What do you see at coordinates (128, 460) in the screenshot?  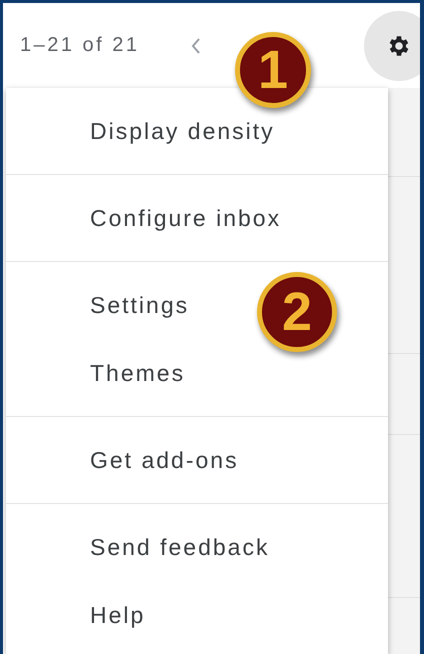 I see `menu-item: Get add-ons` at bounding box center [128, 460].